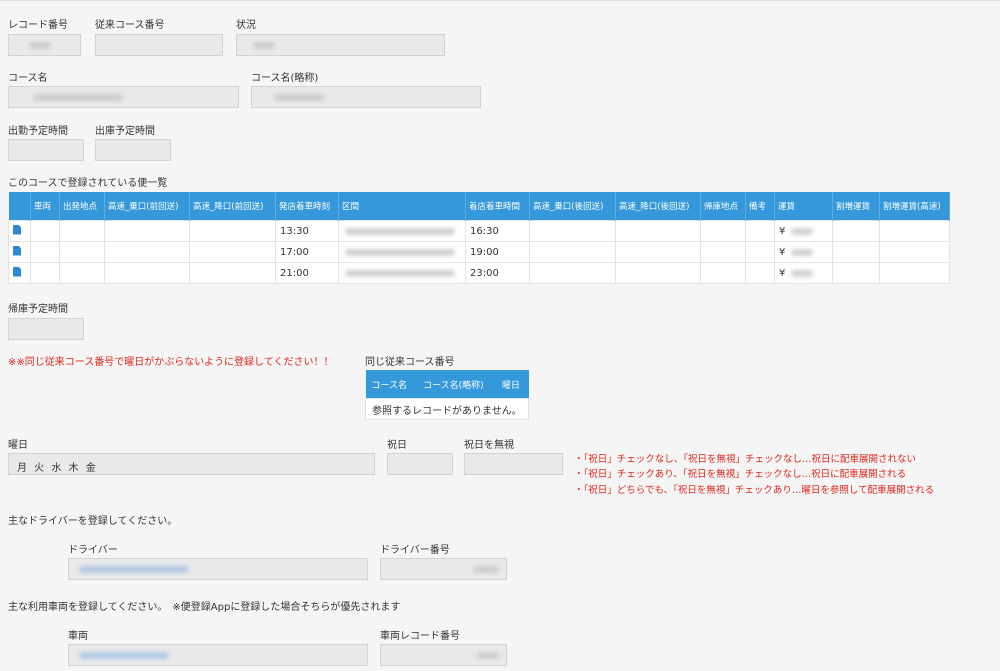  I want to click on holiday-note-1: ・「祝日」チェックなし、「祝日を無視」チェックなし…祝日に配車展開されない, so click(745, 459).